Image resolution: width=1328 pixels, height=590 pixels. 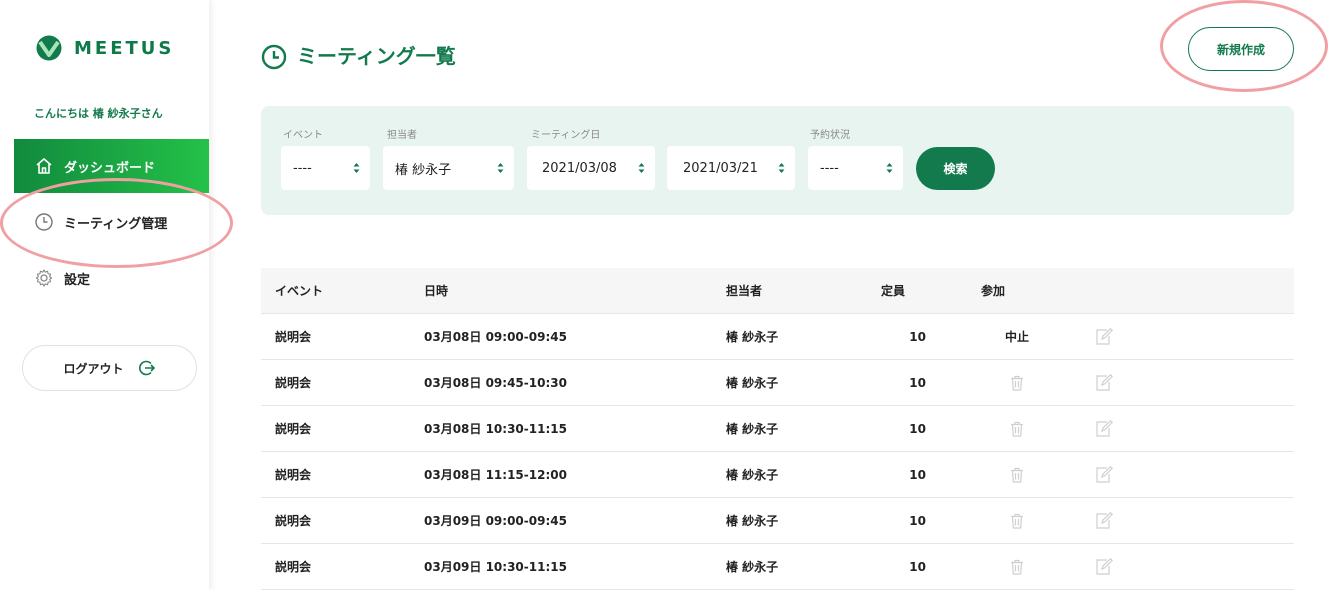 What do you see at coordinates (1016, 337) in the screenshot?
I see `participation-status: 中止` at bounding box center [1016, 337].